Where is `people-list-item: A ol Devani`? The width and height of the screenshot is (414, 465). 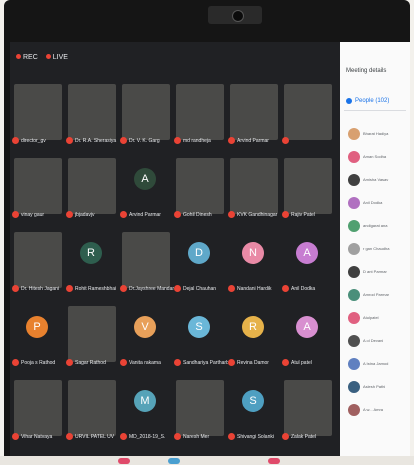 people-list-item: A ol Devani is located at coordinates (379, 340).